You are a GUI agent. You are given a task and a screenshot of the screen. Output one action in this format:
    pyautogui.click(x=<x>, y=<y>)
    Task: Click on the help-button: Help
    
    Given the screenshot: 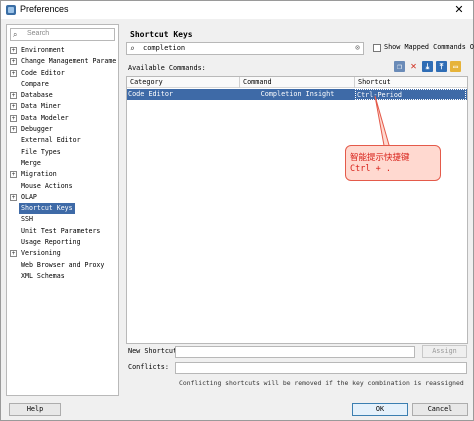 What is the action you would take?
    pyautogui.click(x=35, y=409)
    